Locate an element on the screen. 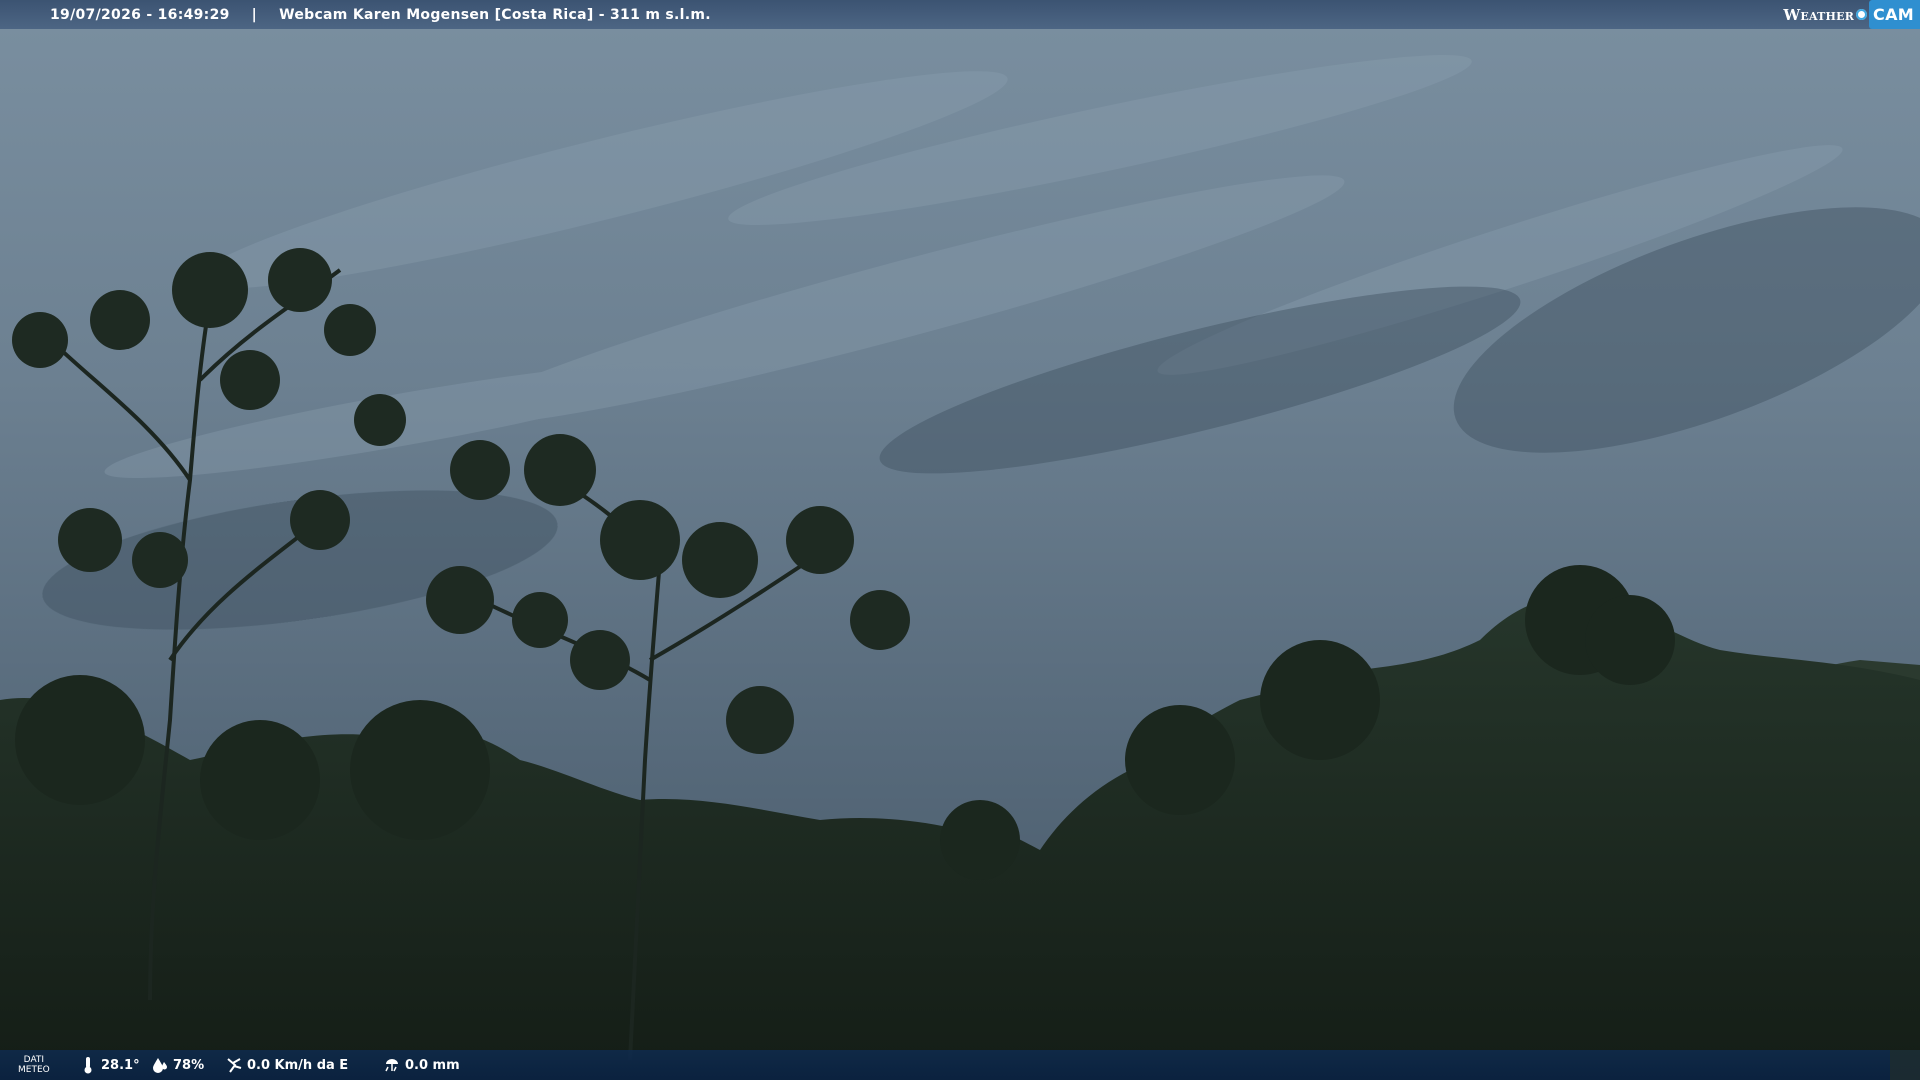 Image resolution: width=1920 pixels, height=1080 pixels. rain-icon is located at coordinates (391, 1065).